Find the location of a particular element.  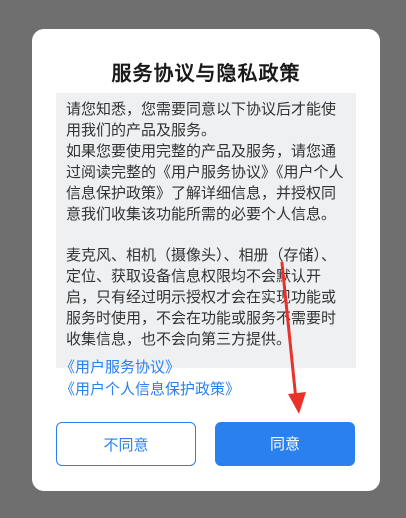

service-agreement-link: 《用户服务协议》 is located at coordinates (150, 367).